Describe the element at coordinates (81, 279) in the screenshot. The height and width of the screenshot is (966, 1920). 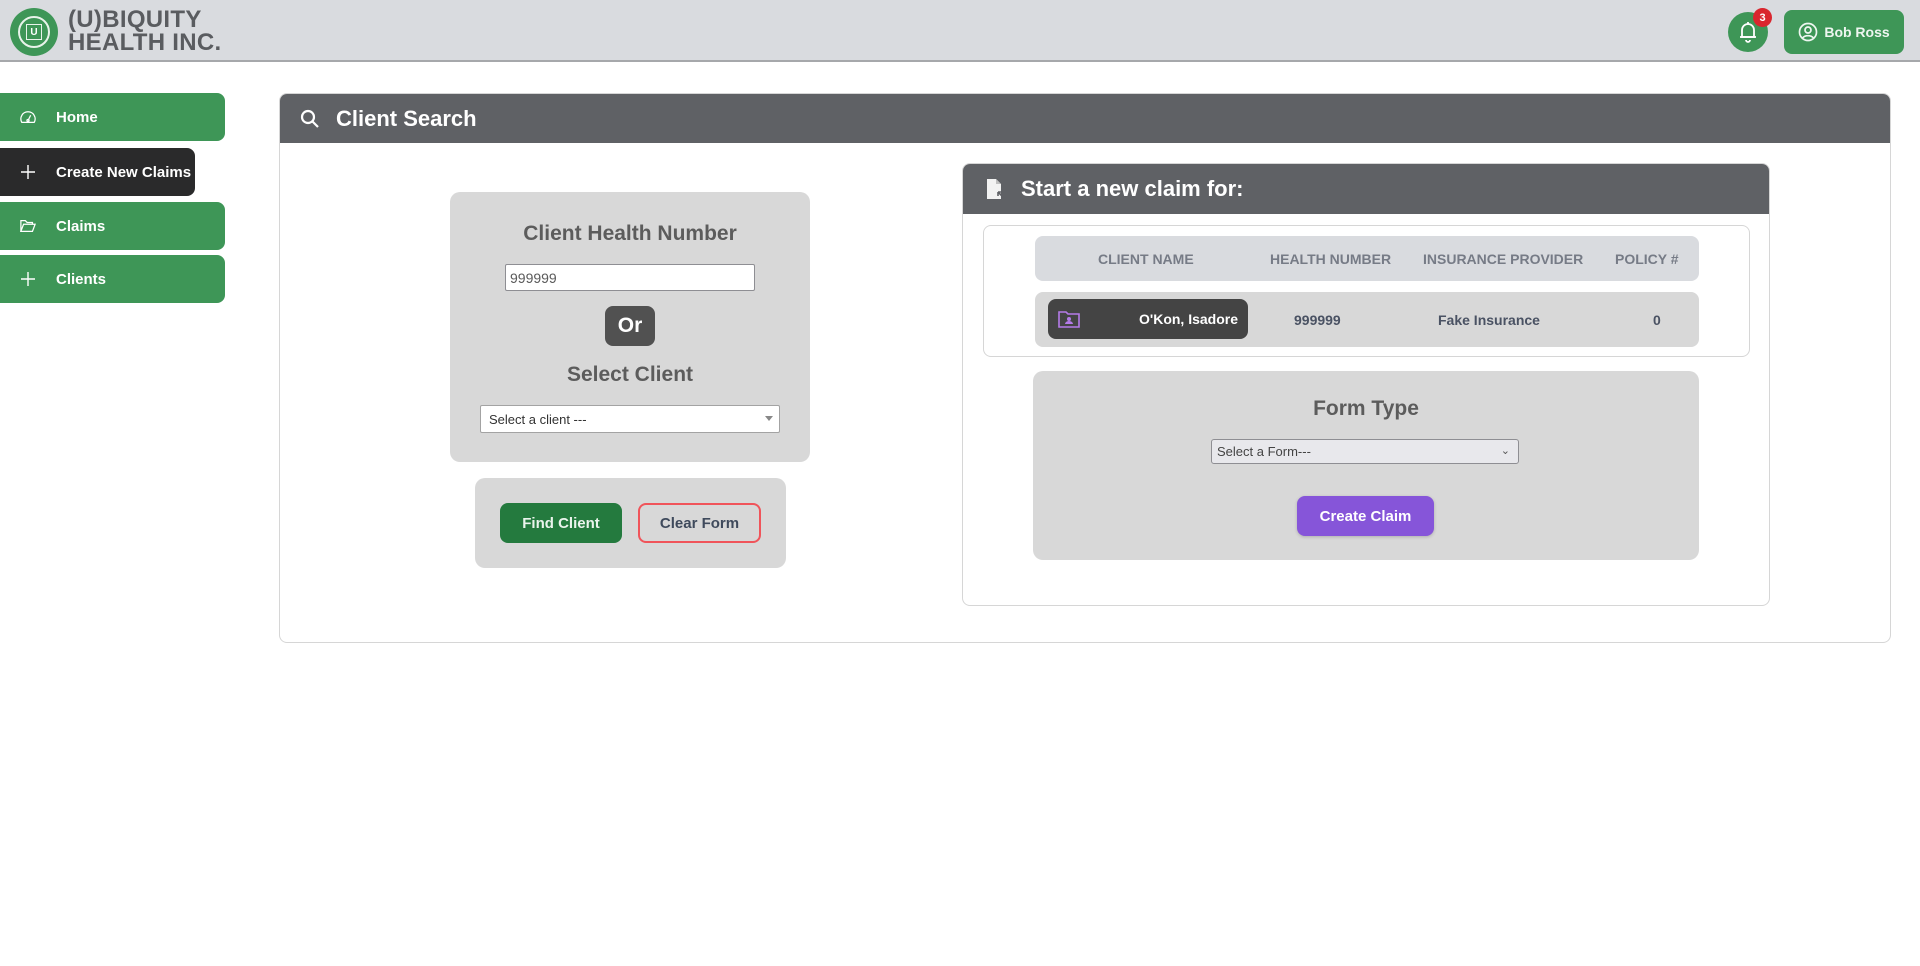
I see `sidebar-item-label: Clients` at that location.